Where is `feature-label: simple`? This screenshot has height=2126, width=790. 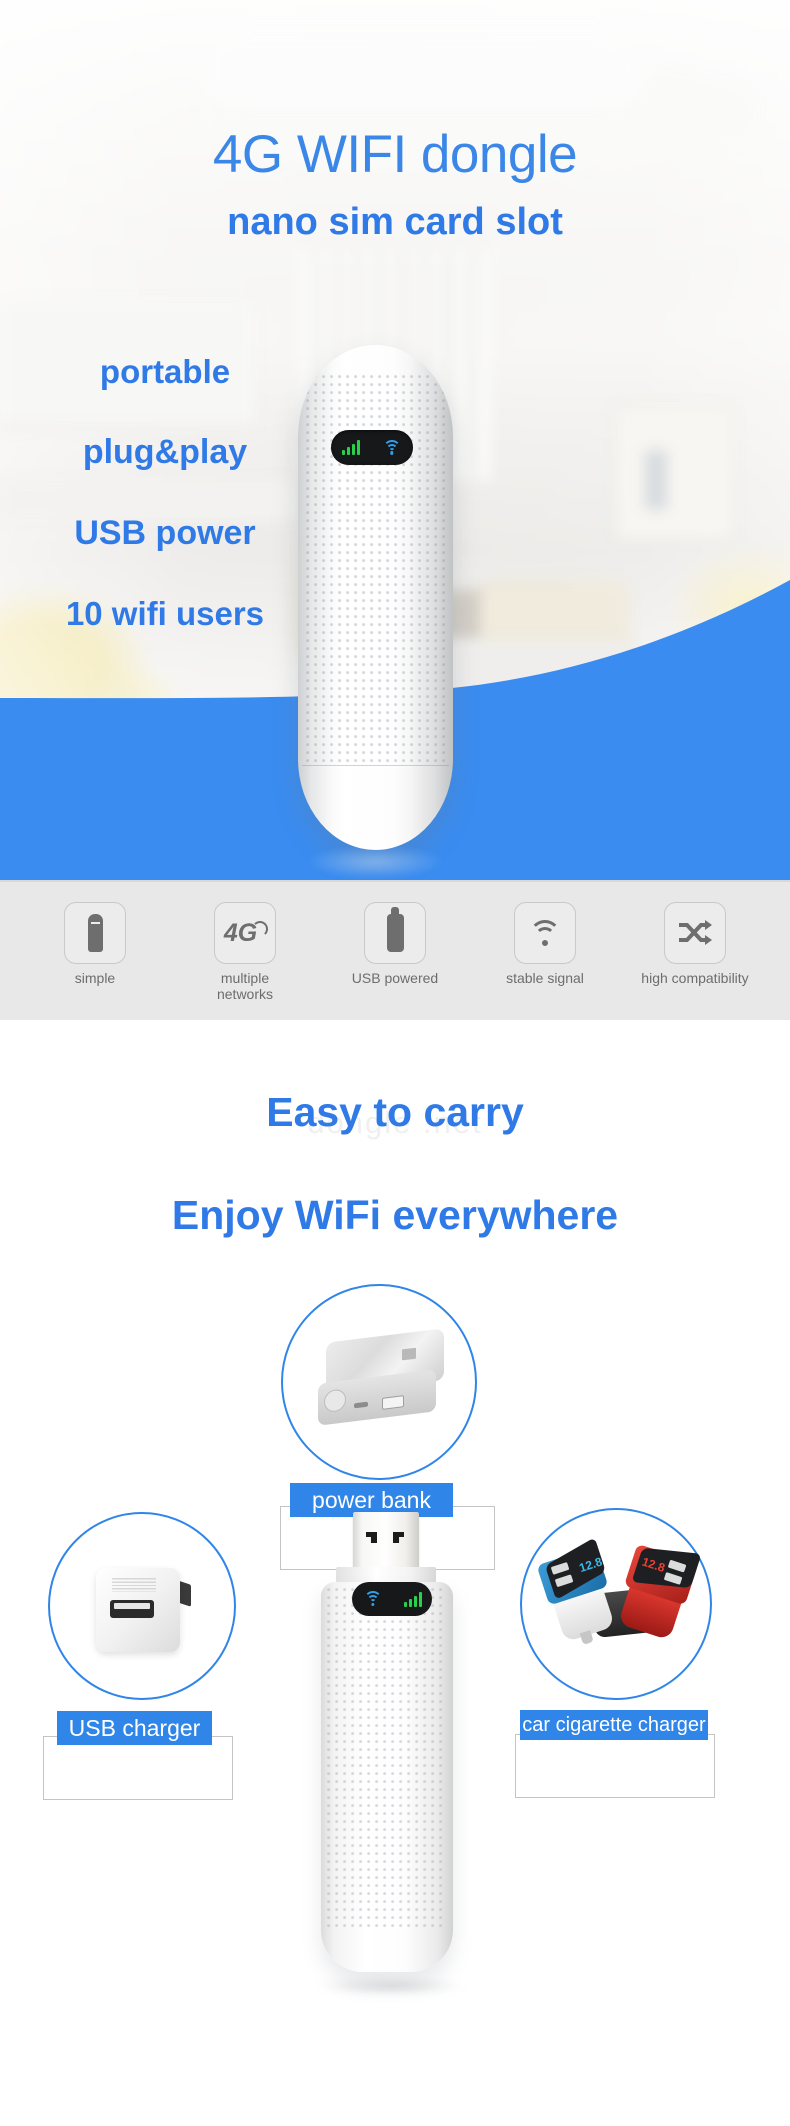 feature-label: simple is located at coordinates (95, 978).